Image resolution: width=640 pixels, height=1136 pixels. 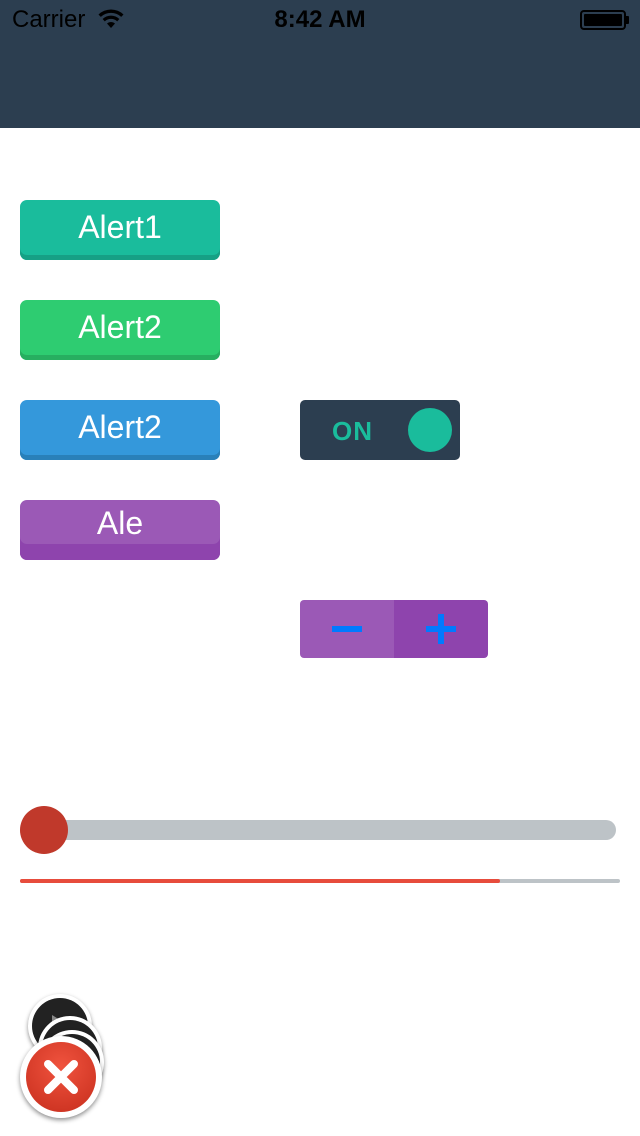 What do you see at coordinates (380, 430) in the screenshot?
I see `on-off-switch: ON` at bounding box center [380, 430].